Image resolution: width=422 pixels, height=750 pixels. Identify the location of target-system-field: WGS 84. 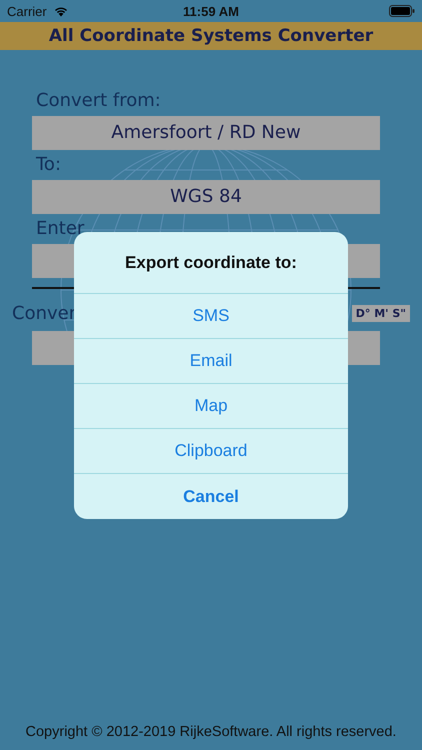
(206, 197).